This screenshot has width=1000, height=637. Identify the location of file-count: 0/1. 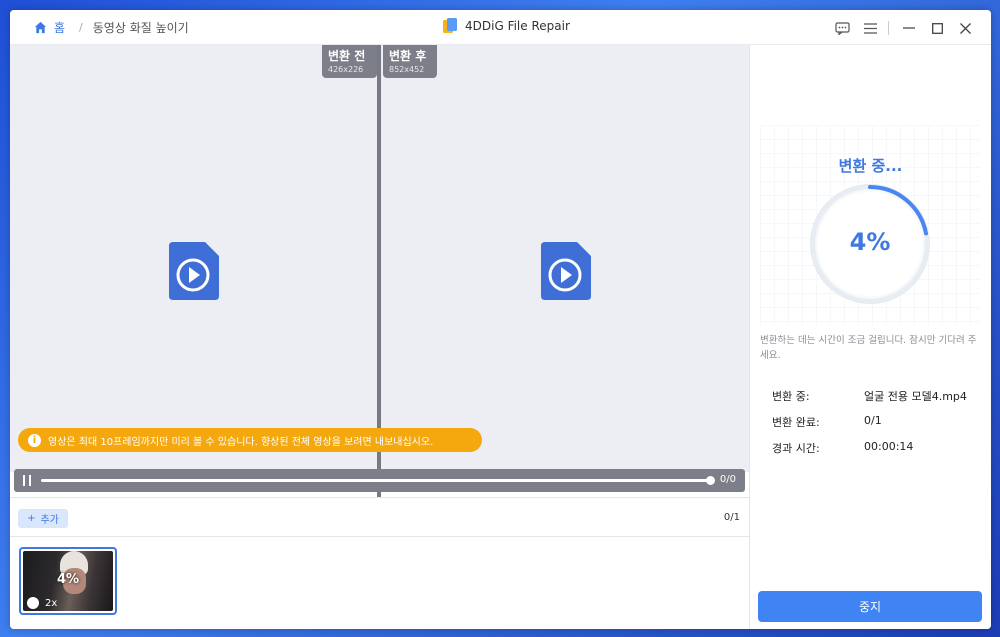
(731, 517).